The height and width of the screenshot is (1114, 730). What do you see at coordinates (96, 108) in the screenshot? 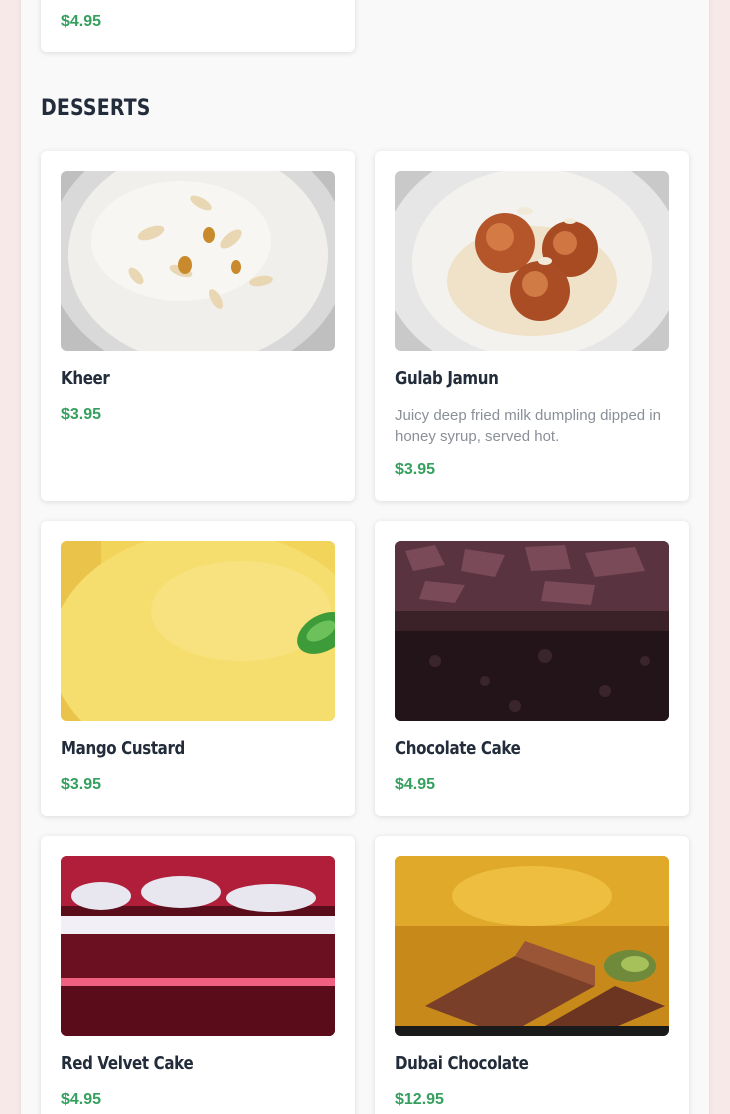
I see `section-title: DESSERTS` at bounding box center [96, 108].